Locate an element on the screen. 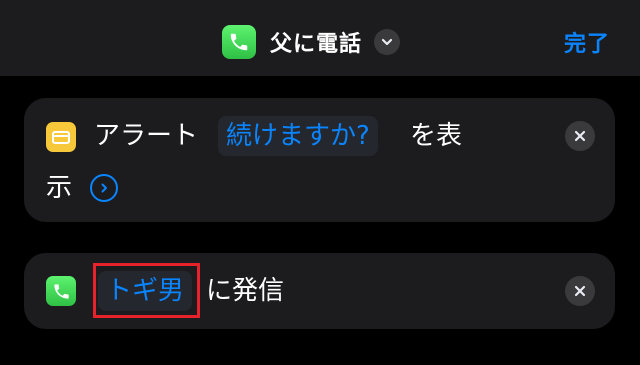 Image resolution: width=640 pixels, height=365 pixels. action-label-show-alert: アラート is located at coordinates (146, 136).